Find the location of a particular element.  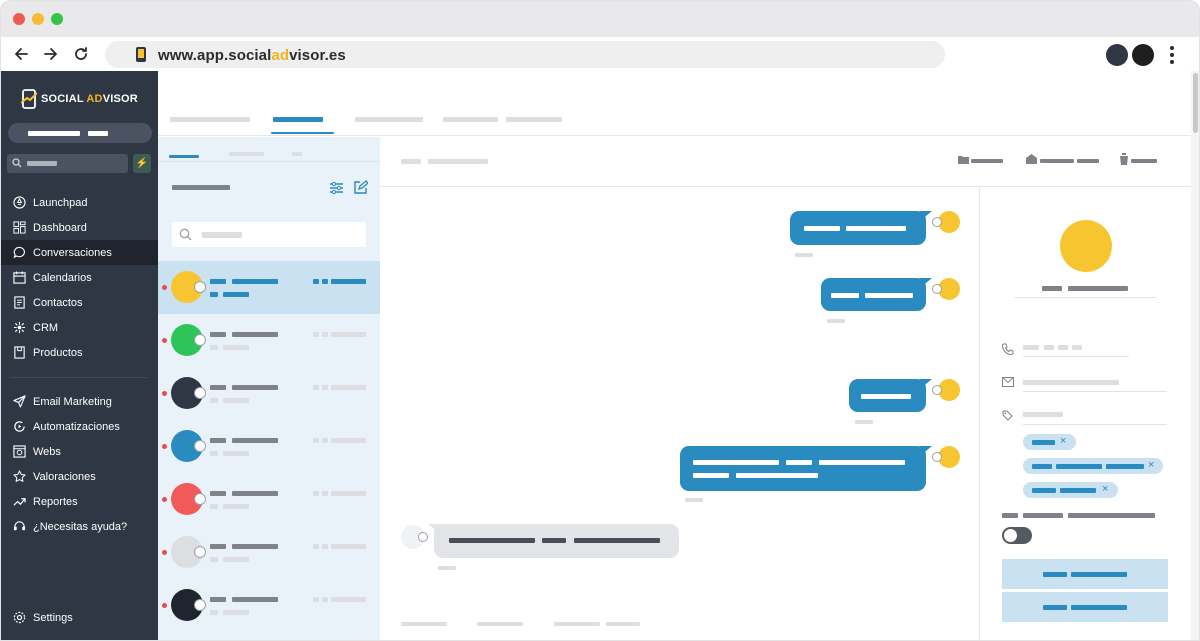

contact-name-part is located at coordinates (255, 334).